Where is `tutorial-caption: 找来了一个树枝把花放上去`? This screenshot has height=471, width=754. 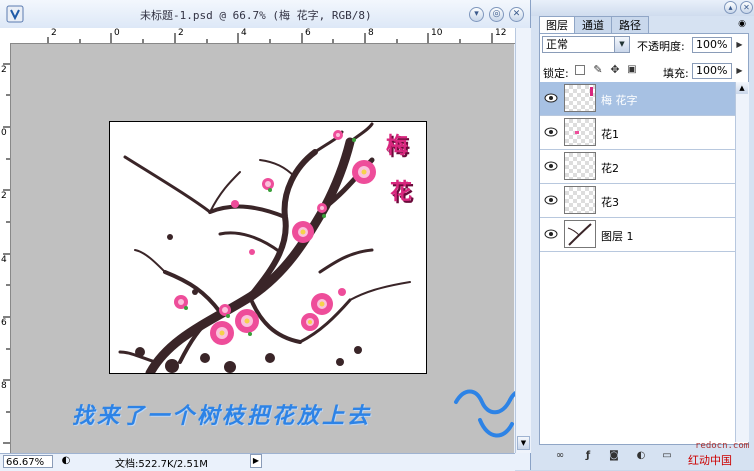
tutorial-caption: 找来了一个树枝把花放上去 is located at coordinates (222, 416).